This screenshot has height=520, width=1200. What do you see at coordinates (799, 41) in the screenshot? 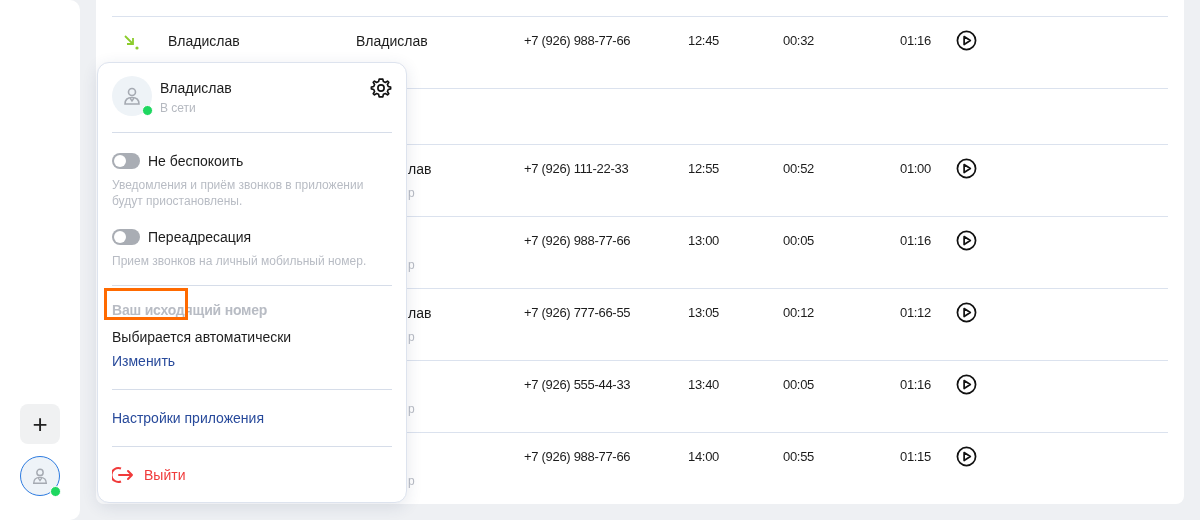
I see `call-duration: 00:32` at bounding box center [799, 41].